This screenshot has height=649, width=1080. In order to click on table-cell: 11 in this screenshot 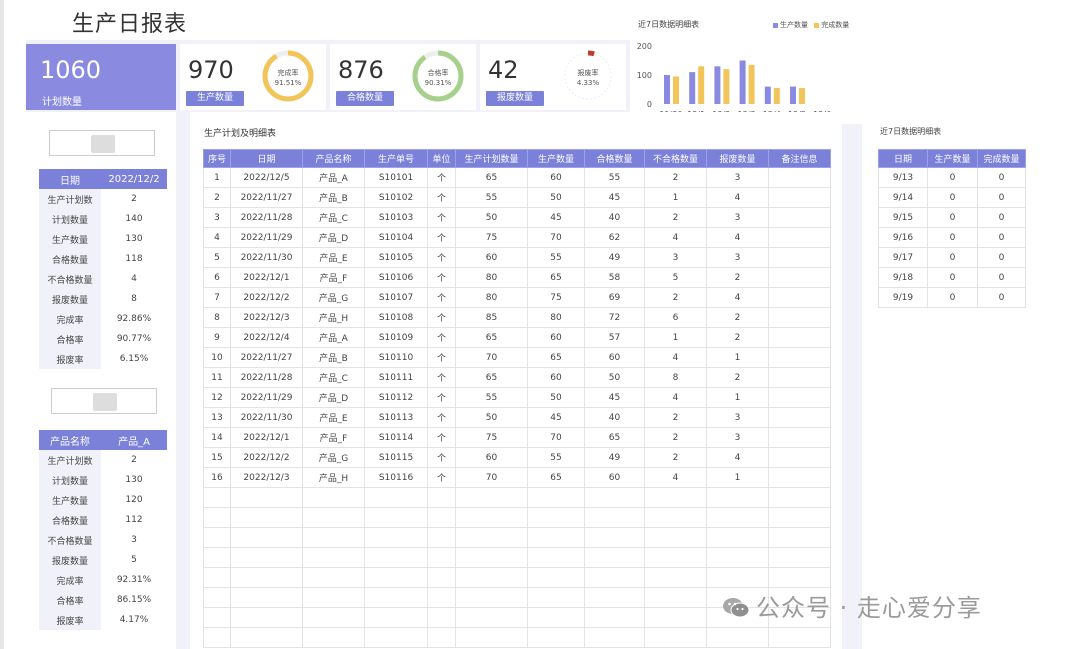, I will do `click(217, 377)`.